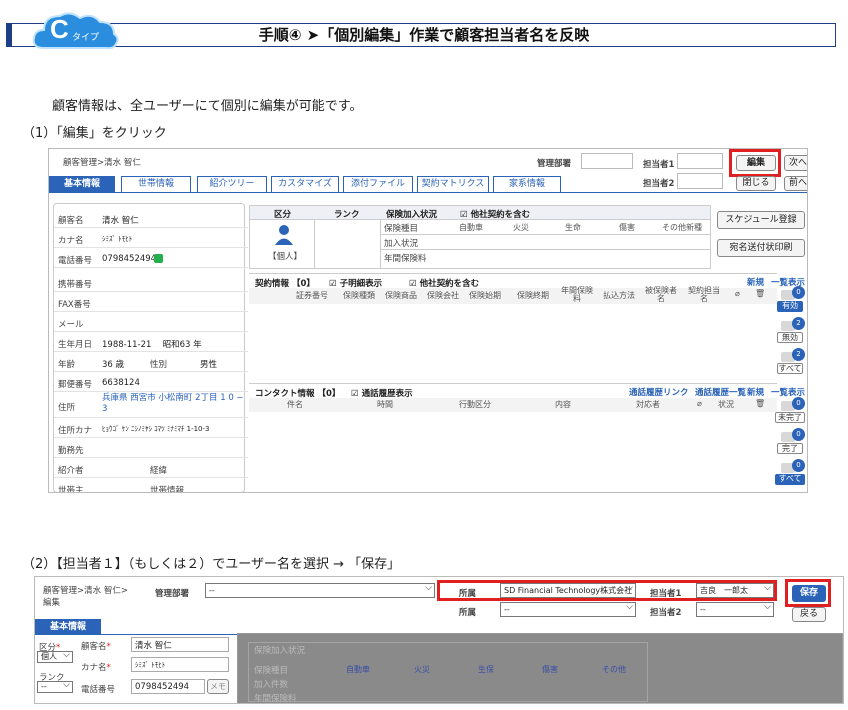 Image resolution: width=848 pixels, height=710 pixels. What do you see at coordinates (121, 383) in the screenshot?
I see `field-value: 6638124` at bounding box center [121, 383].